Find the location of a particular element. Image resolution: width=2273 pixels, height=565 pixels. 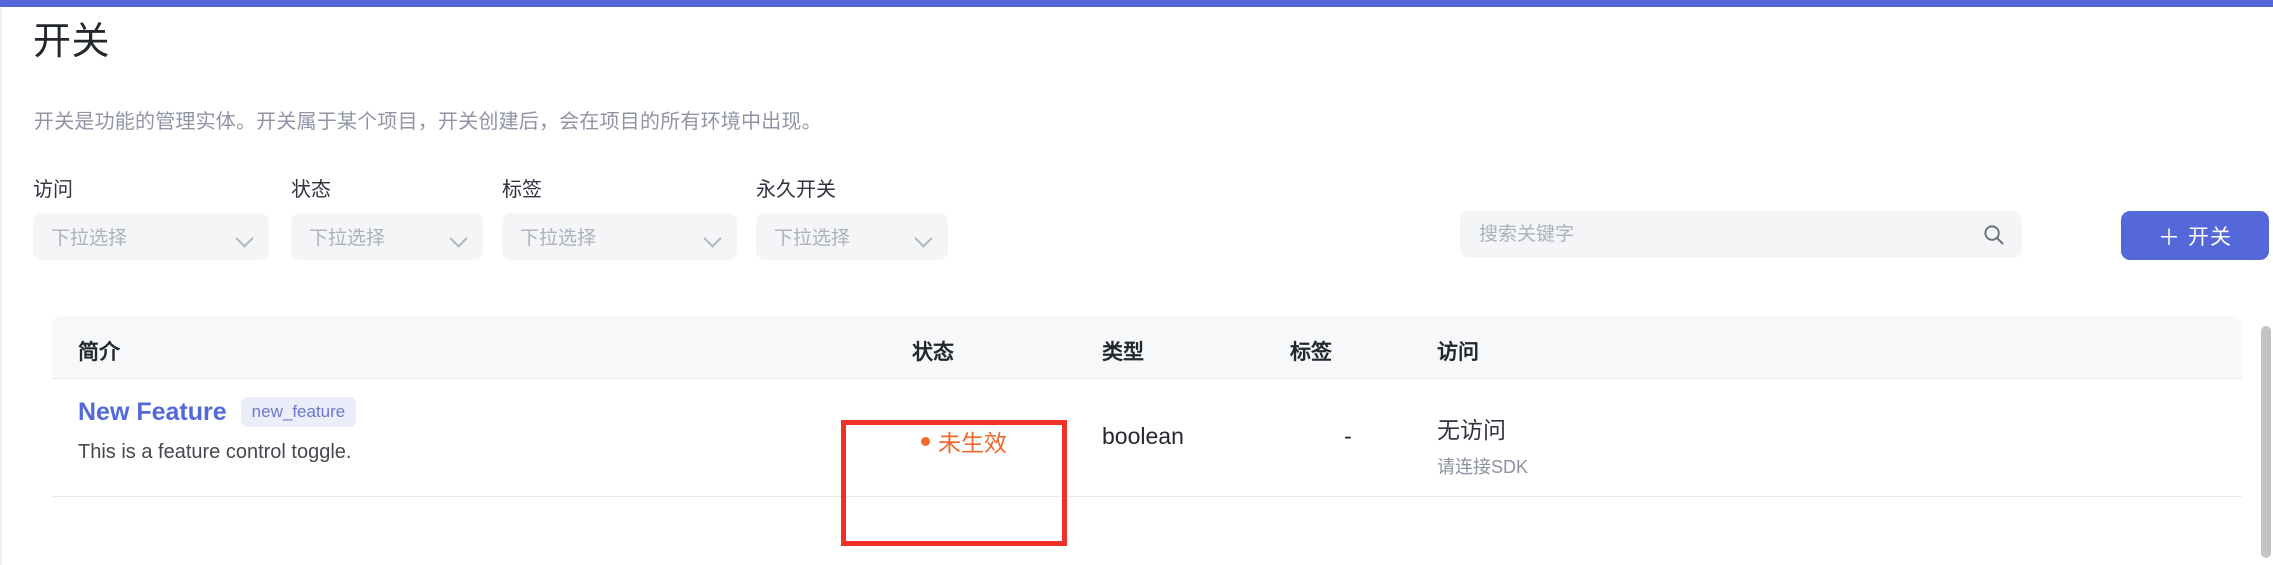

left-edge-line is located at coordinates (1, 286).